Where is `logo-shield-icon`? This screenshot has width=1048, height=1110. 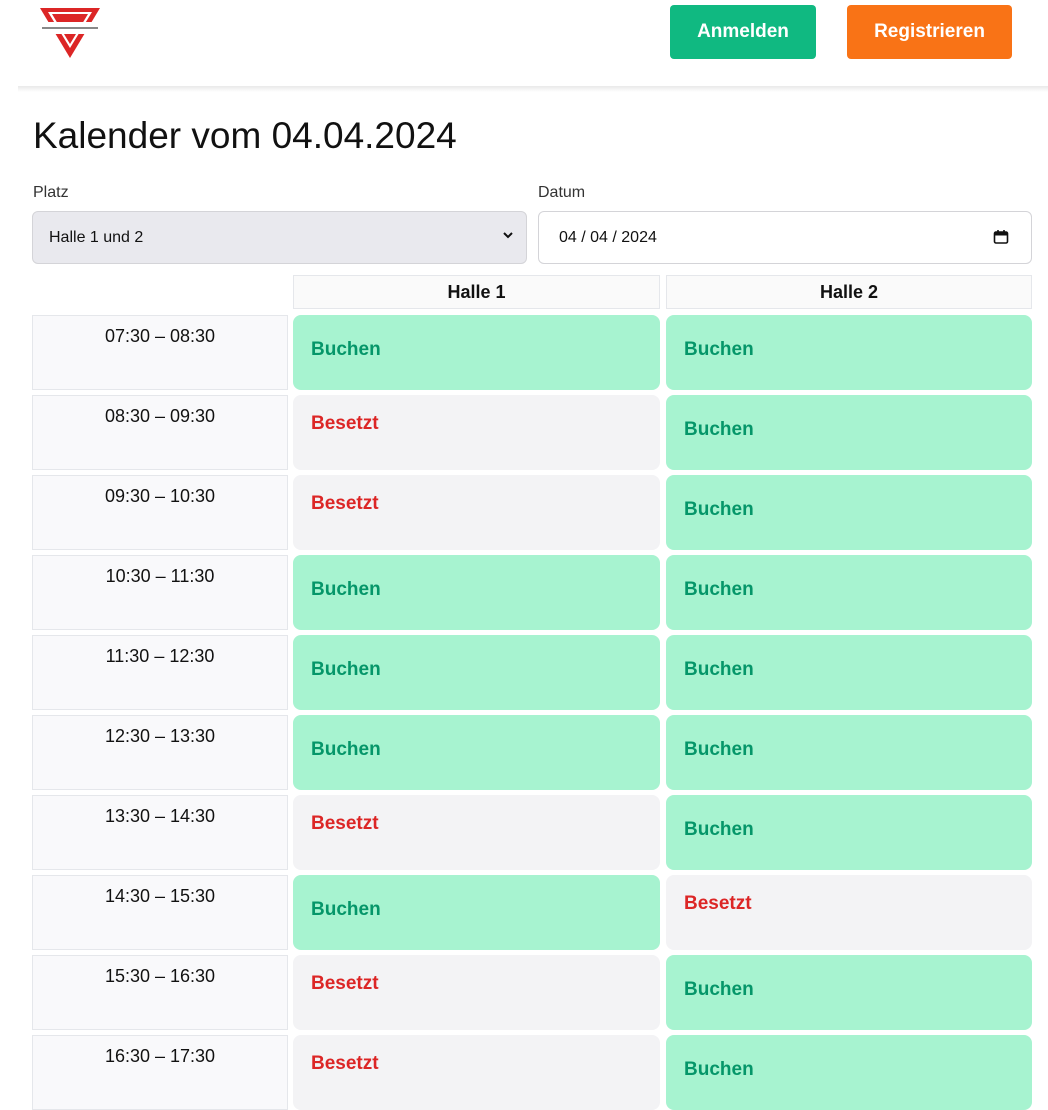
logo-shield-icon is located at coordinates (70, 33).